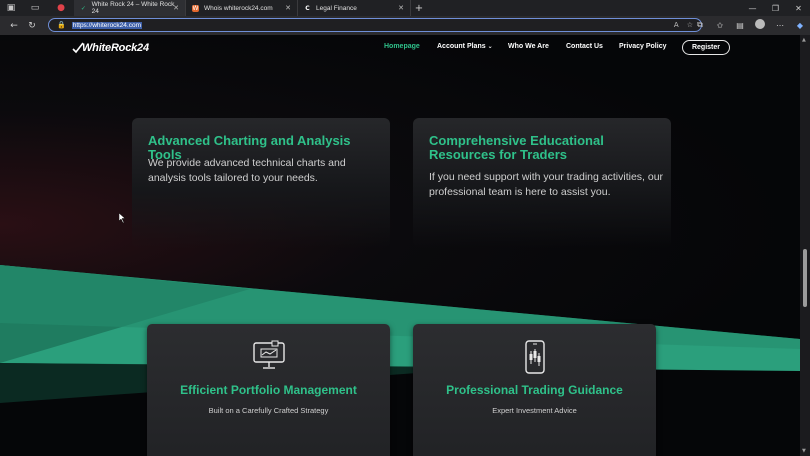  I want to click on whois-favicon-icon: W, so click(195, 8).